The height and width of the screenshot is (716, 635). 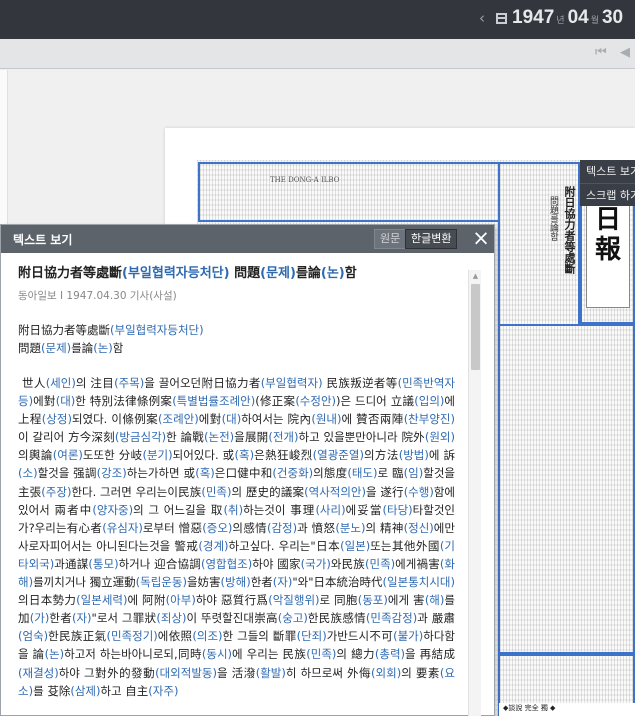 What do you see at coordinates (533, 17) in the screenshot?
I see `date-year: 1947` at bounding box center [533, 17].